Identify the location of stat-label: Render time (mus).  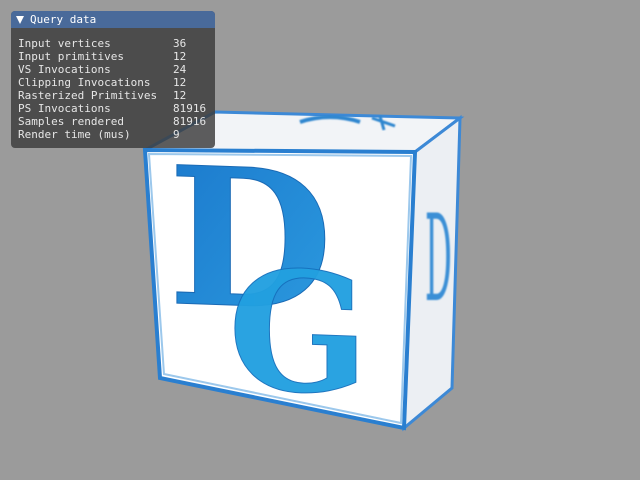
(74, 134).